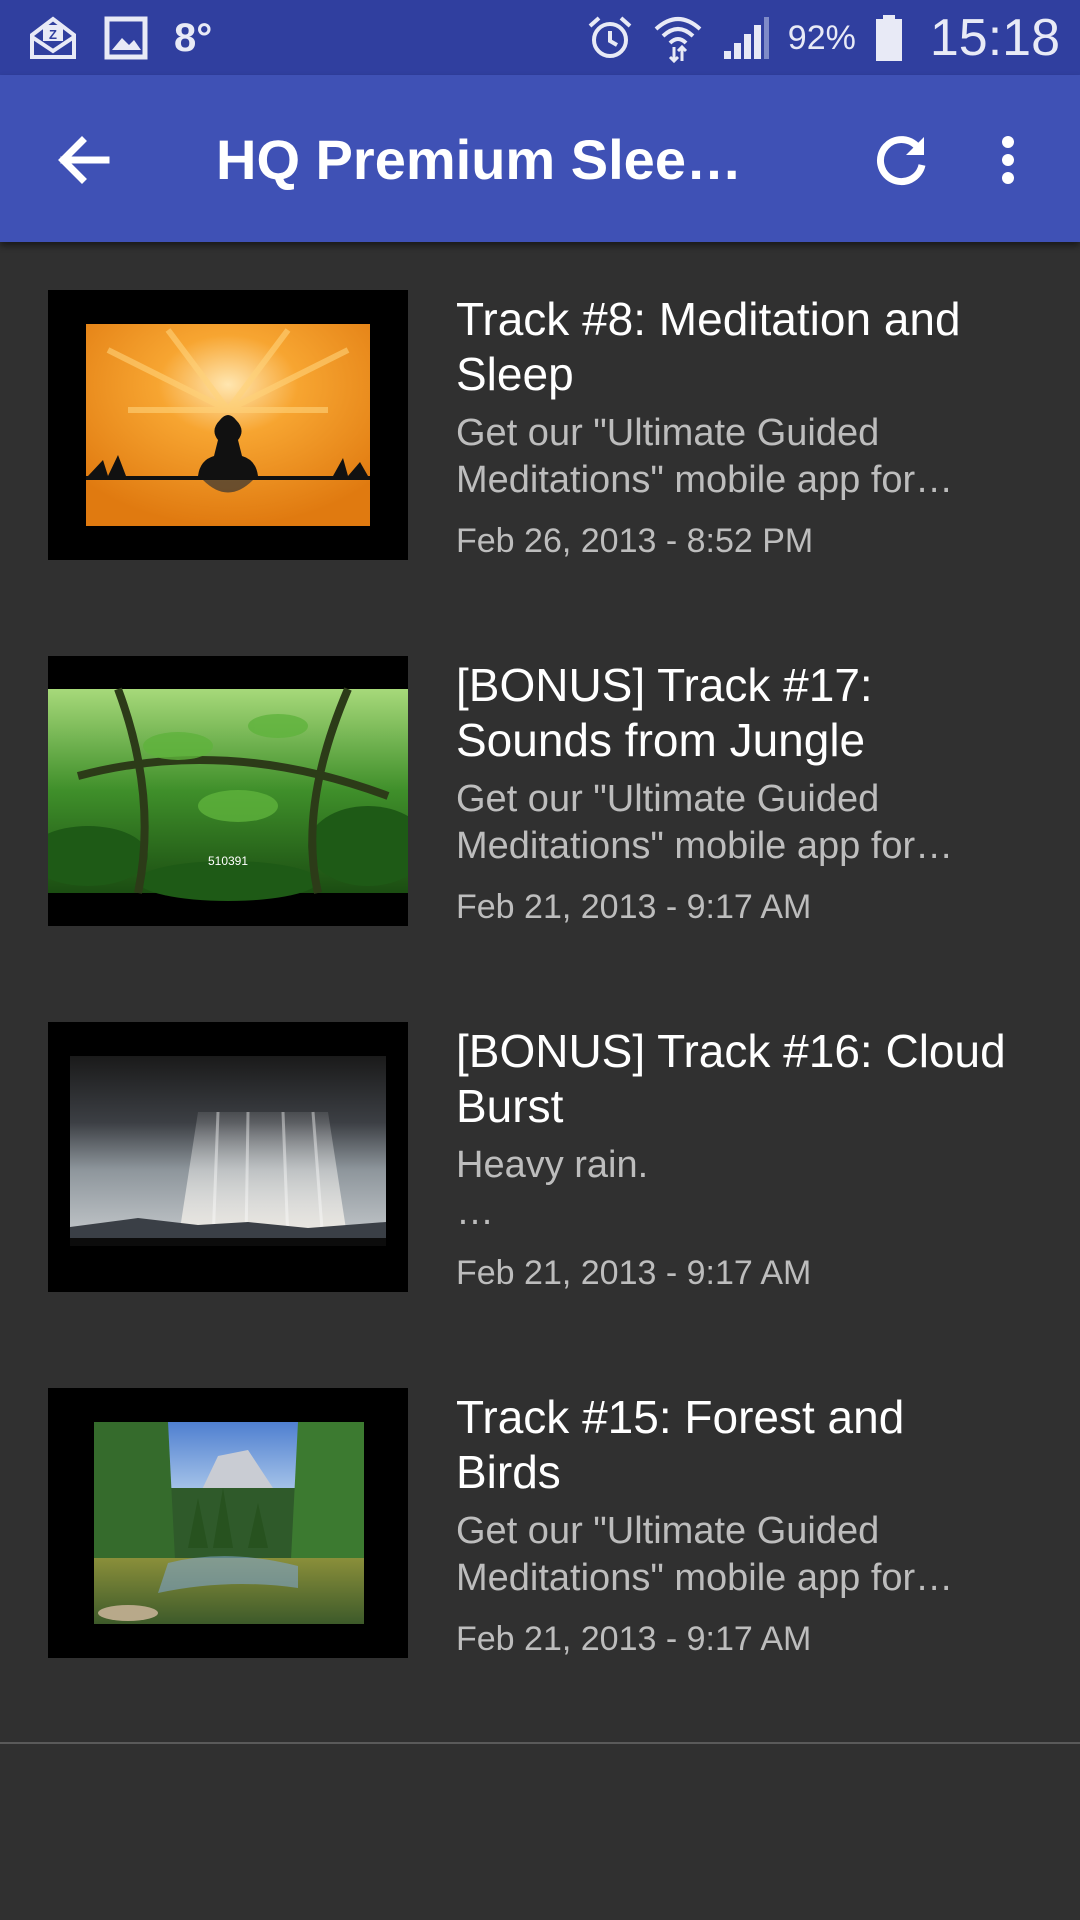 The height and width of the screenshot is (1920, 1080). I want to click on list-divider, so click(540, 1743).